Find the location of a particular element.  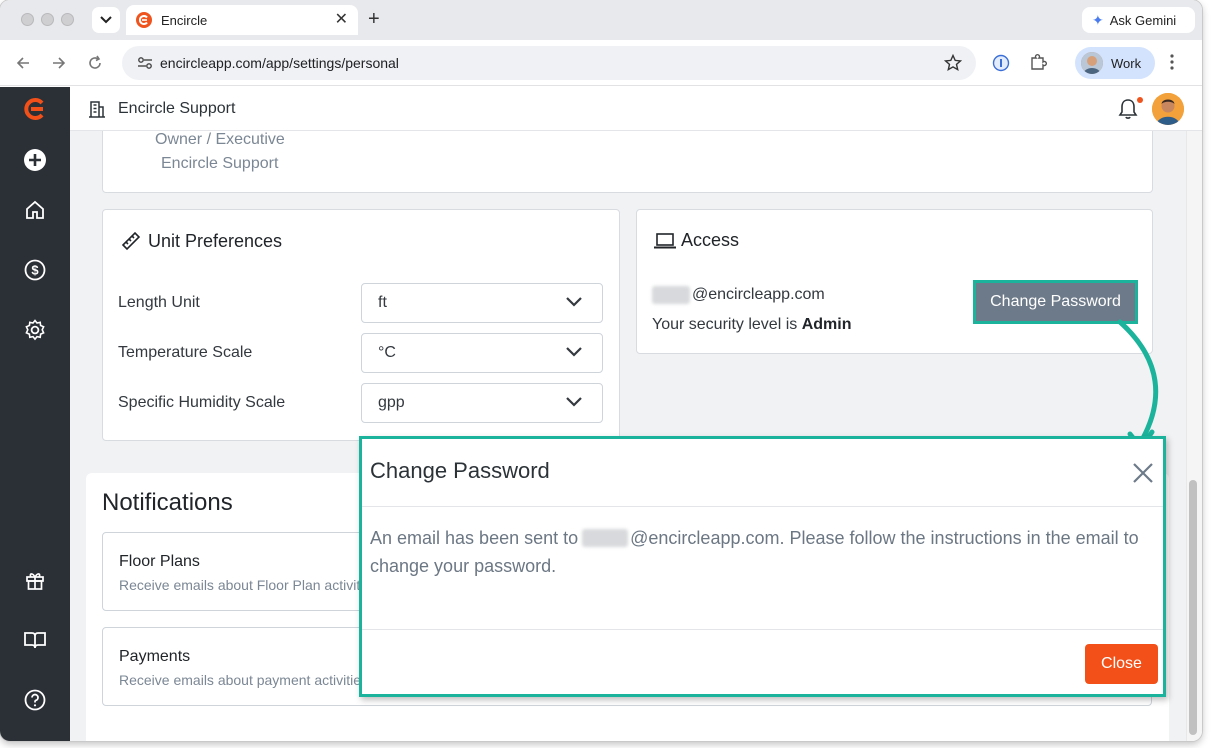

profile-avatar is located at coordinates (1092, 63).